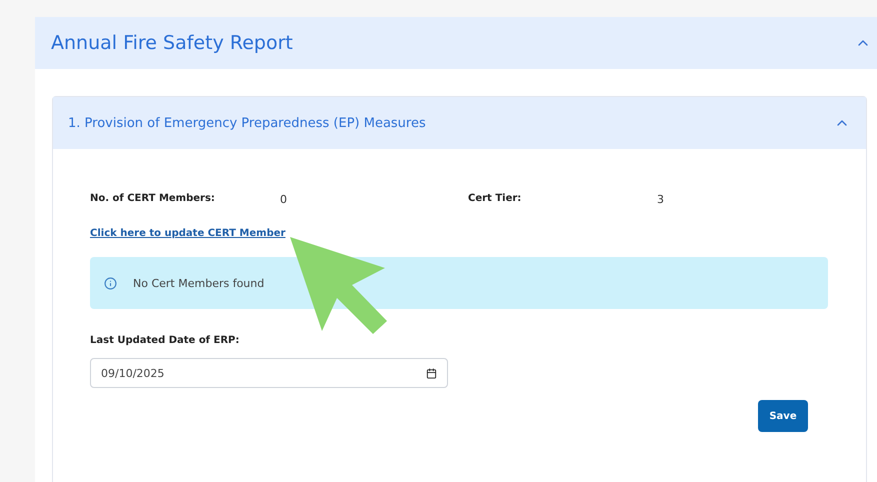 The image size is (877, 482). I want to click on pointer-arrow-icon, so click(338, 285).